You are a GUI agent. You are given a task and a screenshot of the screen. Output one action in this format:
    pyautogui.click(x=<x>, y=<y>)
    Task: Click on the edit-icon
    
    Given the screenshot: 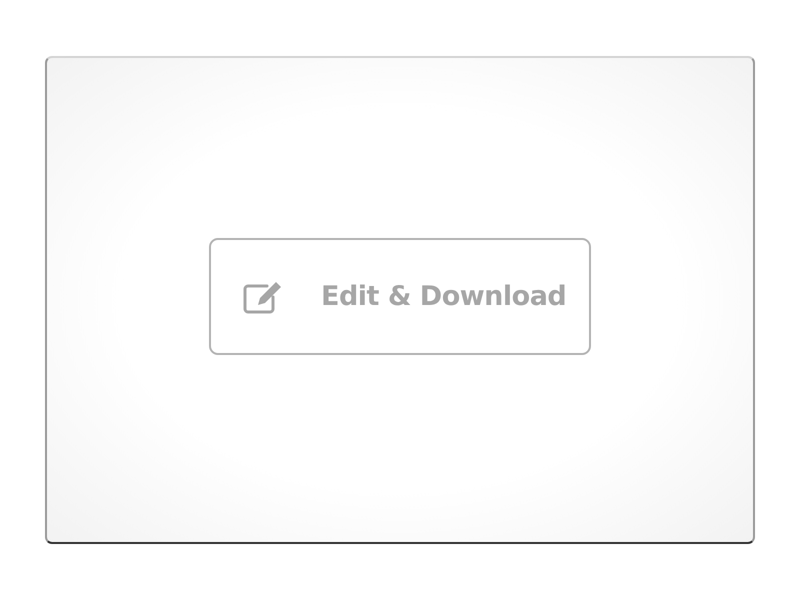 What is the action you would take?
    pyautogui.click(x=263, y=297)
    